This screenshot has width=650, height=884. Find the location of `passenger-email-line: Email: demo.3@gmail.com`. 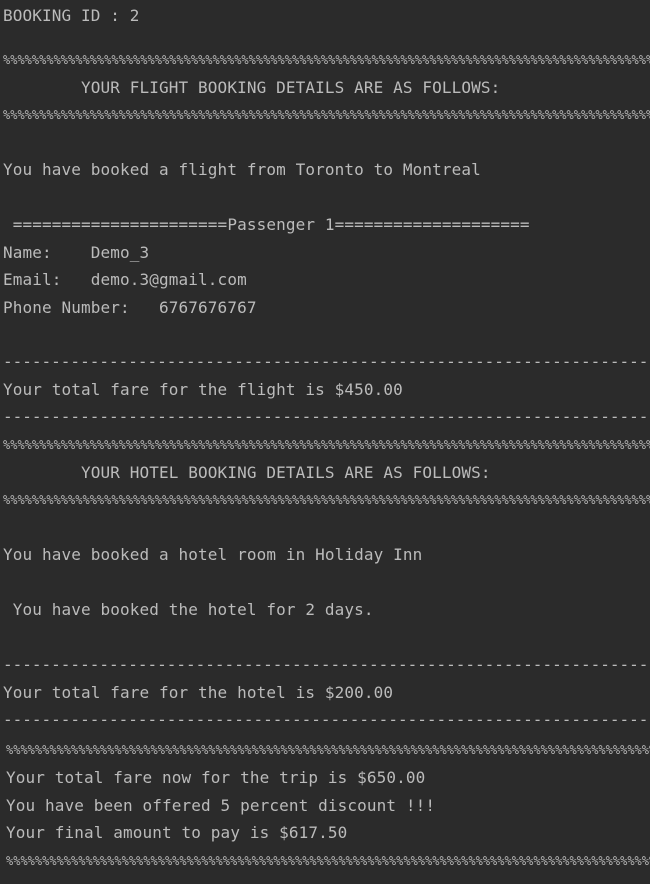

passenger-email-line: Email: demo.3@gmail.com is located at coordinates (125, 279).